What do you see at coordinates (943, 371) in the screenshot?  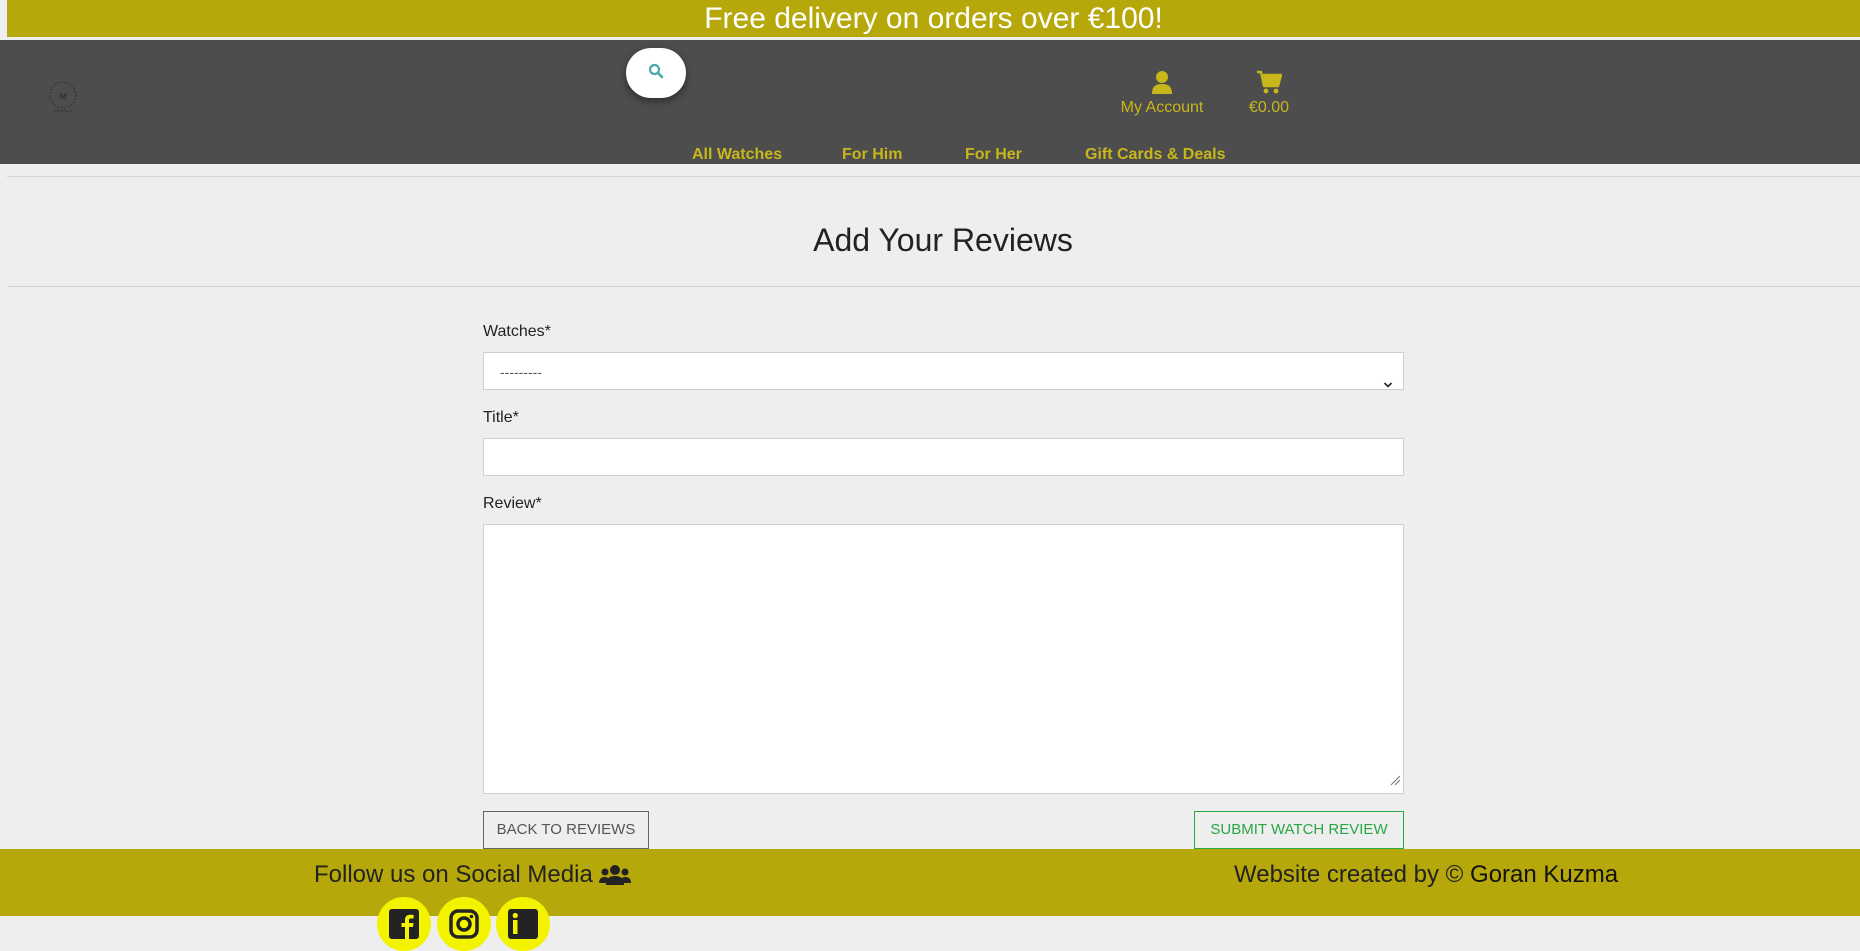 I see `watches-select: ---------` at bounding box center [943, 371].